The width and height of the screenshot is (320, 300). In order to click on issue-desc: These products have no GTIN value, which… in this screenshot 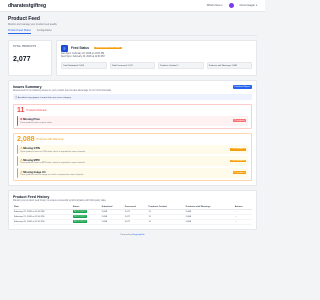, I will do `click(53, 151)`.